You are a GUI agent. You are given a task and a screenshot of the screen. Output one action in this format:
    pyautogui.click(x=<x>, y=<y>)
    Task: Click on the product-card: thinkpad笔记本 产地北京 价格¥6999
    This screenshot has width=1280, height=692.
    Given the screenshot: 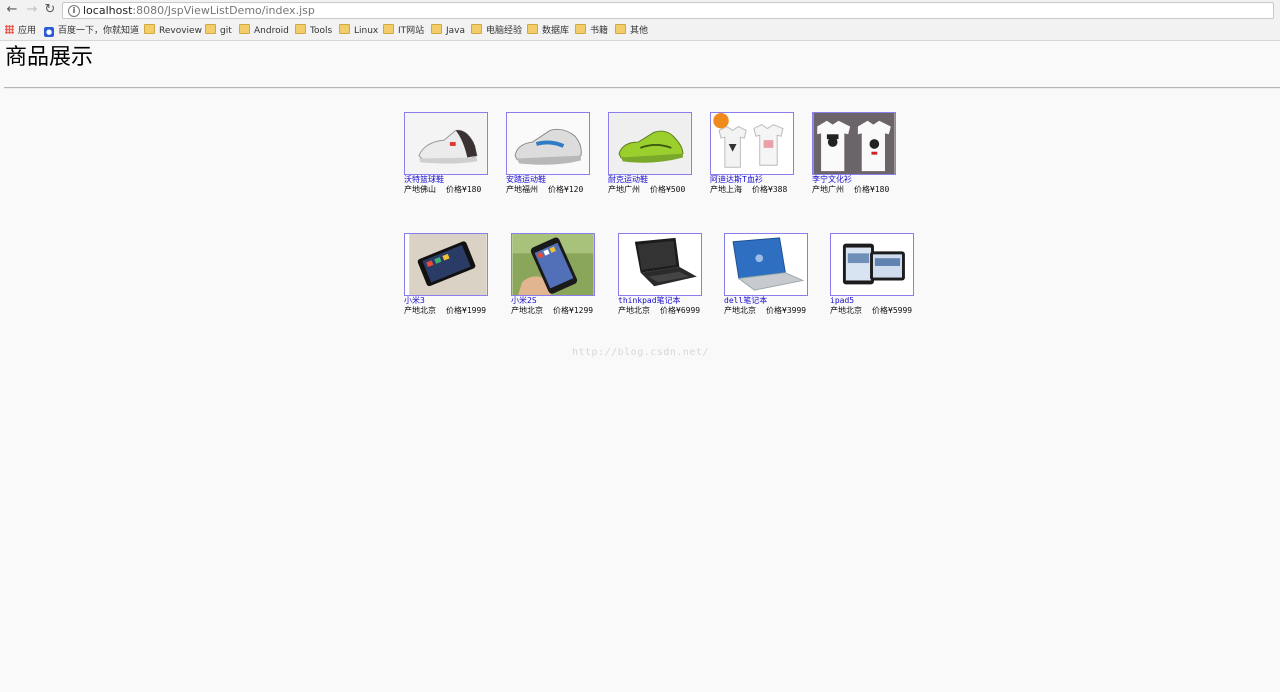 What is the action you would take?
    pyautogui.click(x=673, y=274)
    